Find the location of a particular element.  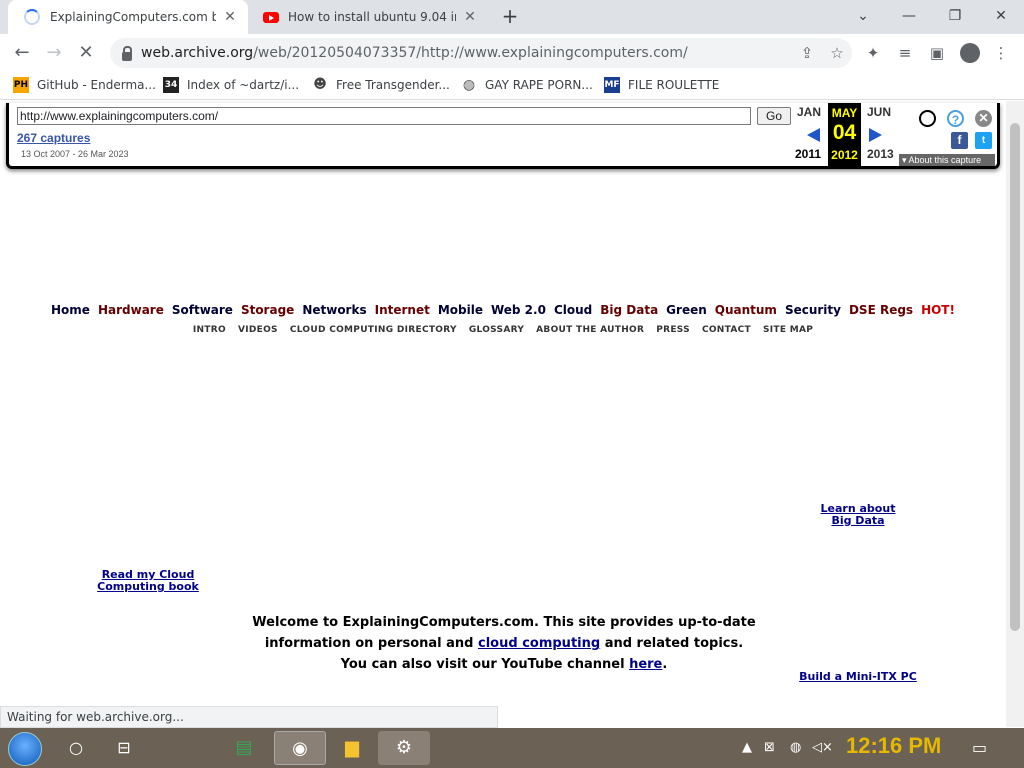

next-capture-arrow-icon is located at coordinates (875, 135).